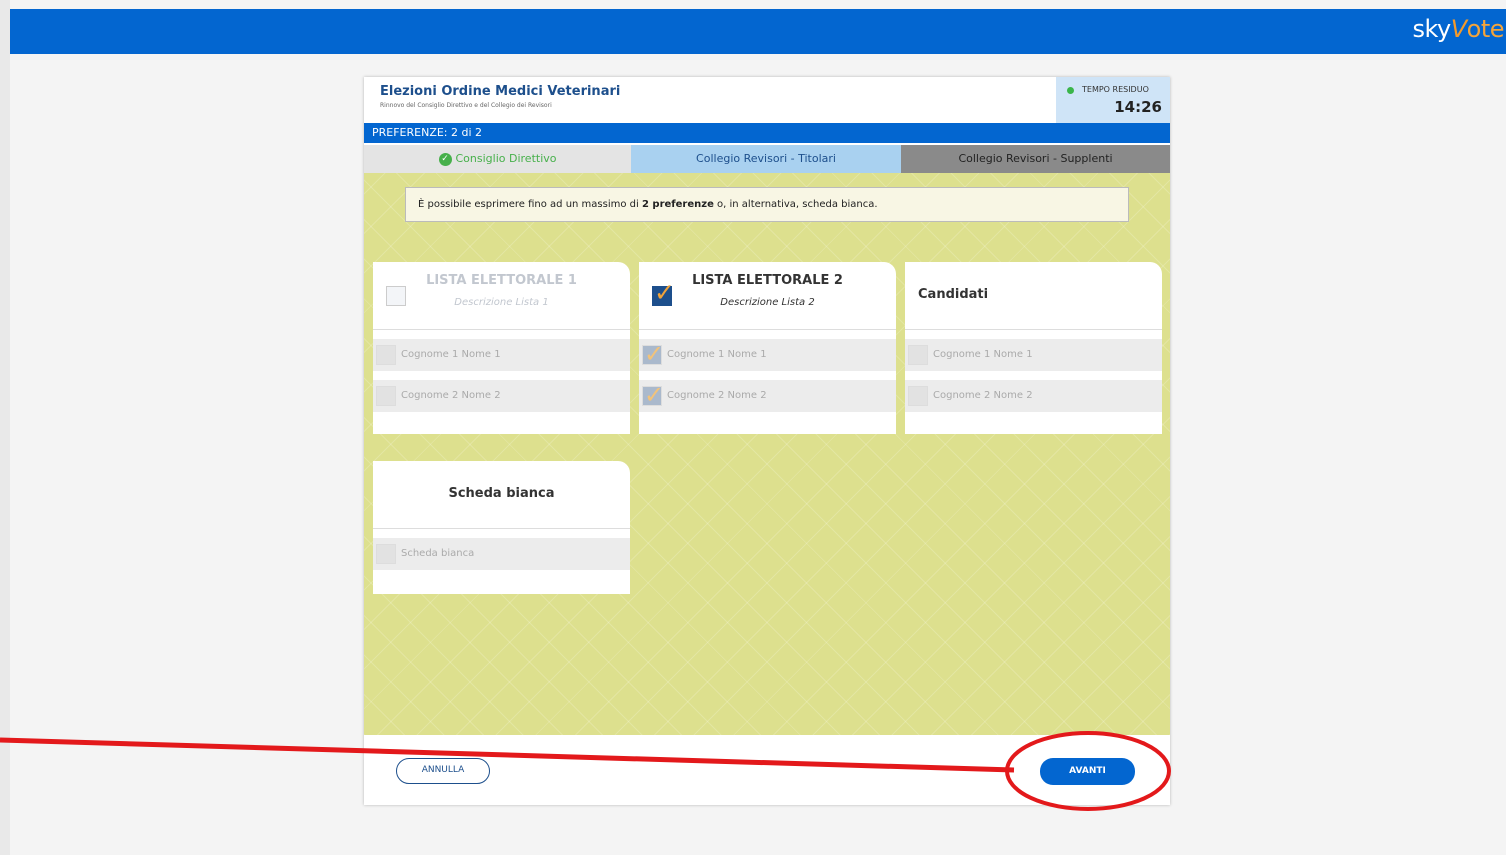 The image size is (1506, 855). I want to click on card-header: Candidati, so click(1033, 296).